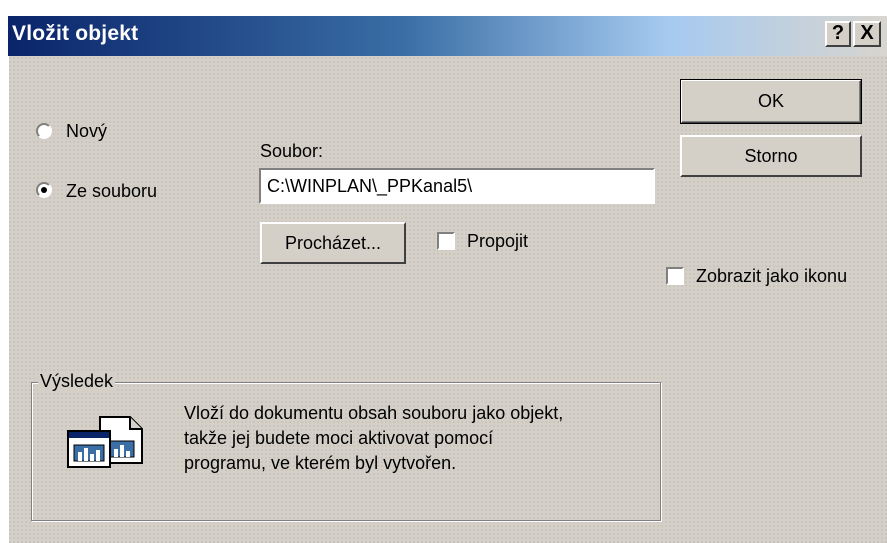  I want to click on file-label: Soubor:, so click(292, 151).